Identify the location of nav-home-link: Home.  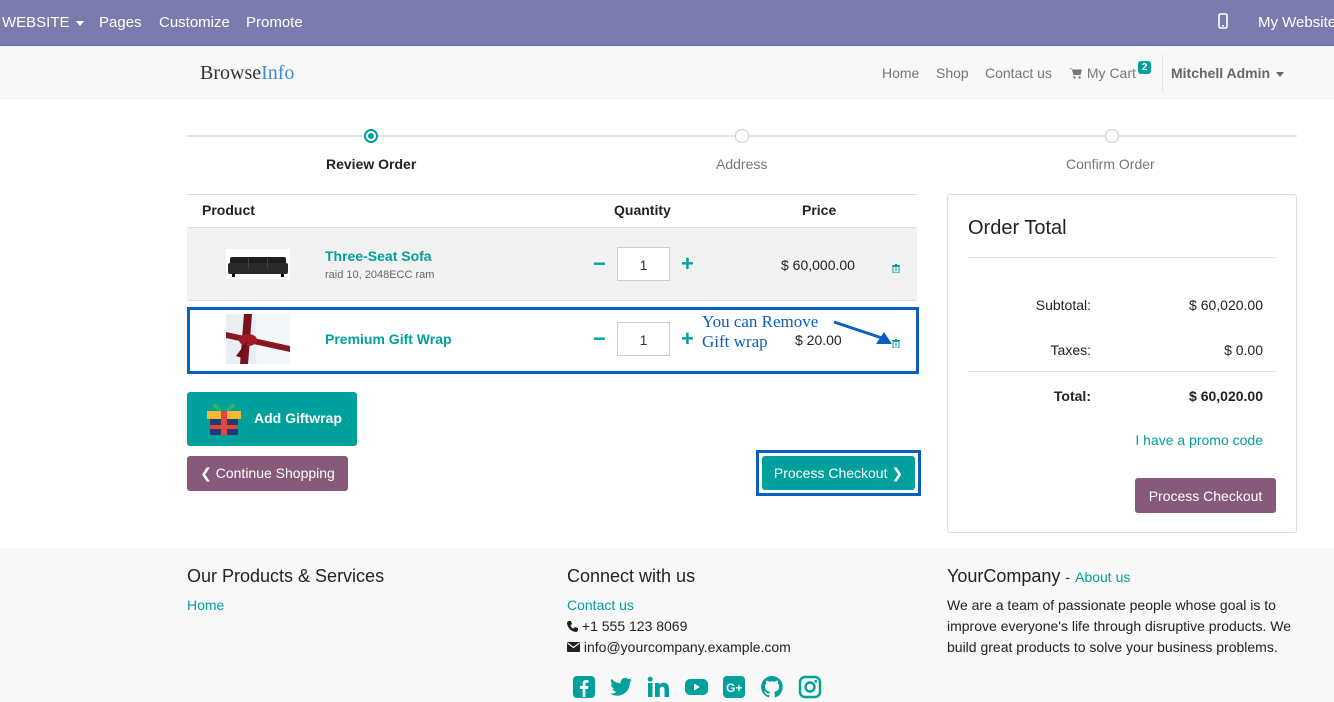
(900, 73).